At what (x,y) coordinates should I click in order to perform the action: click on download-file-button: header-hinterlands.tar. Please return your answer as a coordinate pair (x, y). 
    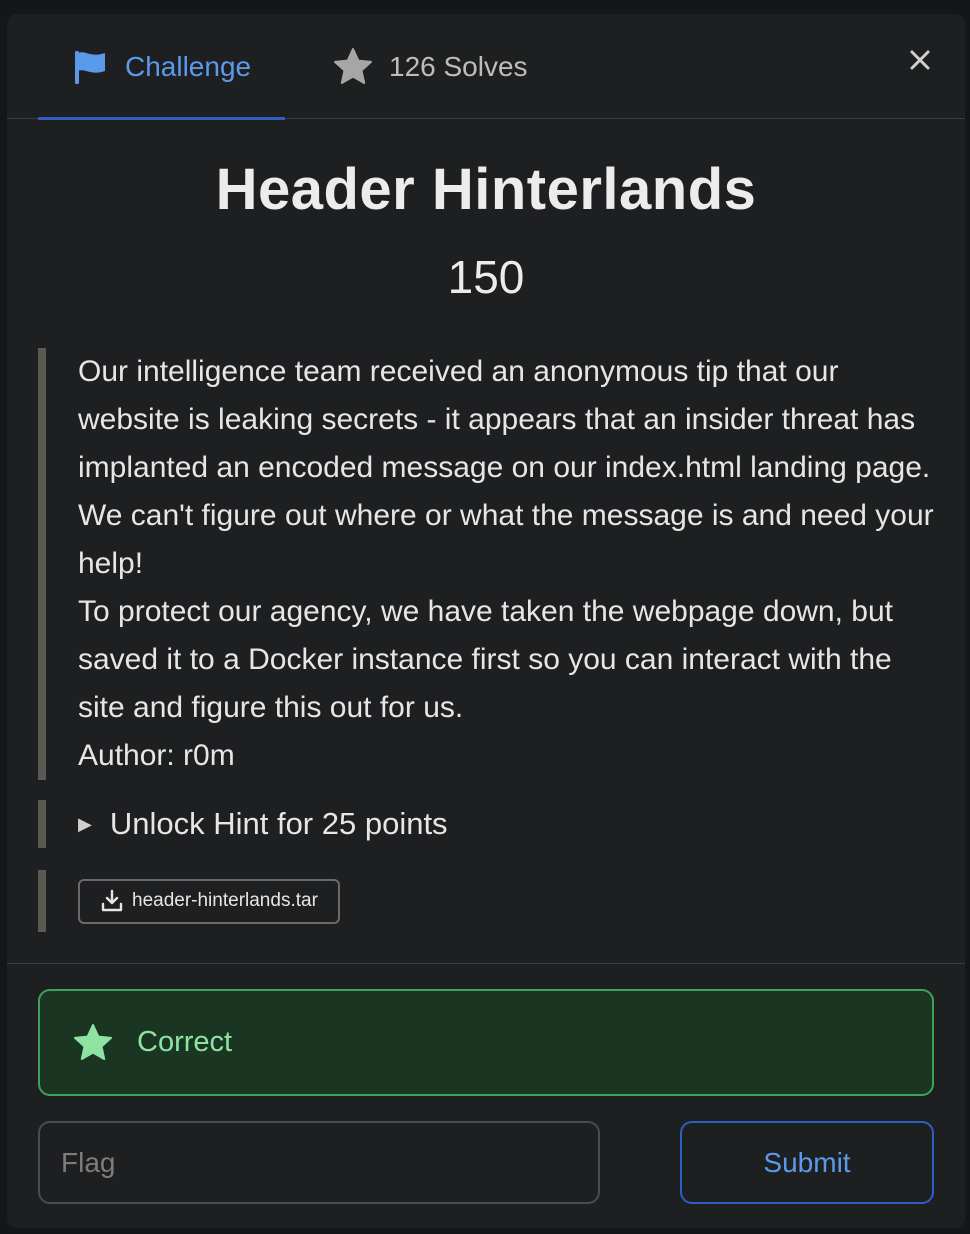
    Looking at the image, I should click on (209, 901).